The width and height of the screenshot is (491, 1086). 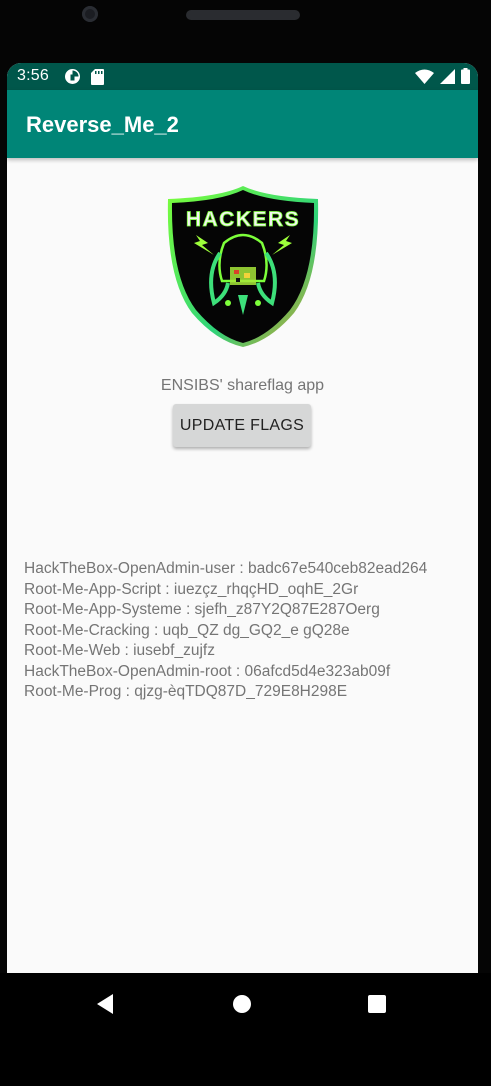 What do you see at coordinates (243, 266) in the screenshot?
I see `hackers-logo: HACKERS` at bounding box center [243, 266].